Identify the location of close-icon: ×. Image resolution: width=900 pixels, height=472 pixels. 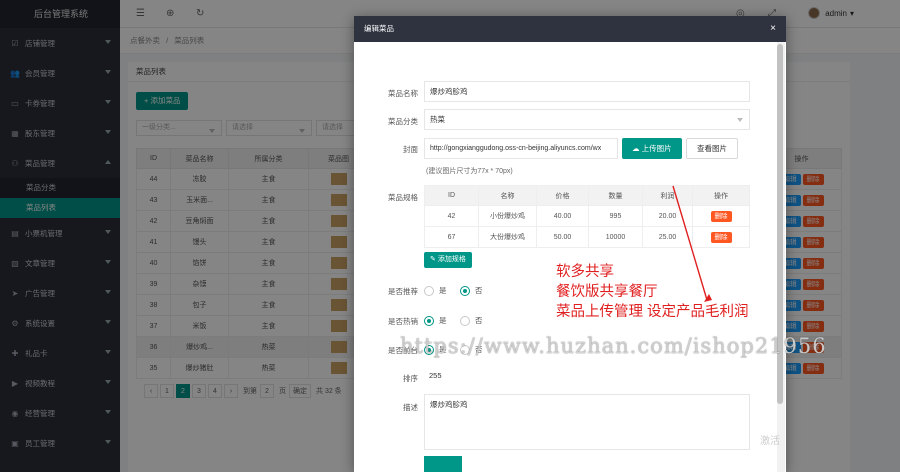
(773, 29).